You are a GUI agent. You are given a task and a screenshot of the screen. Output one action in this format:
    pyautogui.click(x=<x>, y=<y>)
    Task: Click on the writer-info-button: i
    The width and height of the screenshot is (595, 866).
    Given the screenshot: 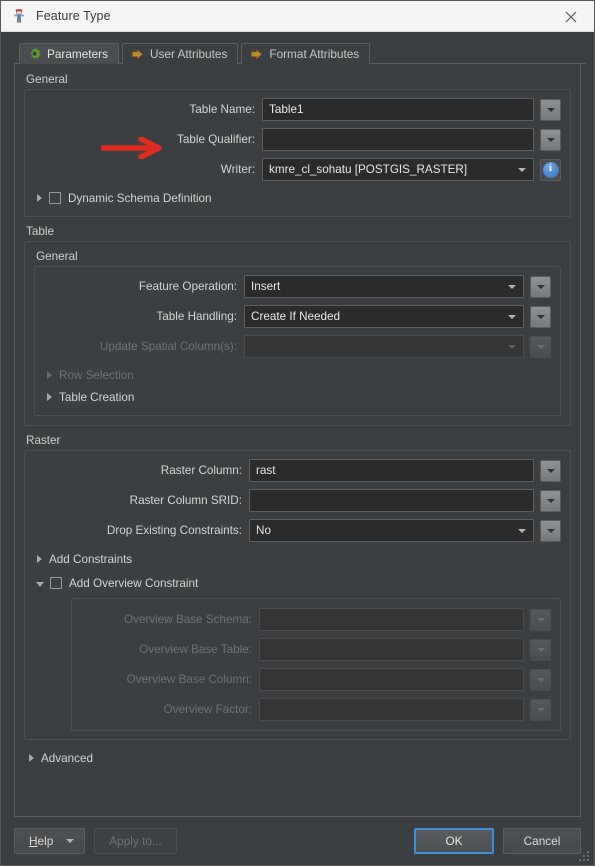 What is the action you would take?
    pyautogui.click(x=550, y=169)
    